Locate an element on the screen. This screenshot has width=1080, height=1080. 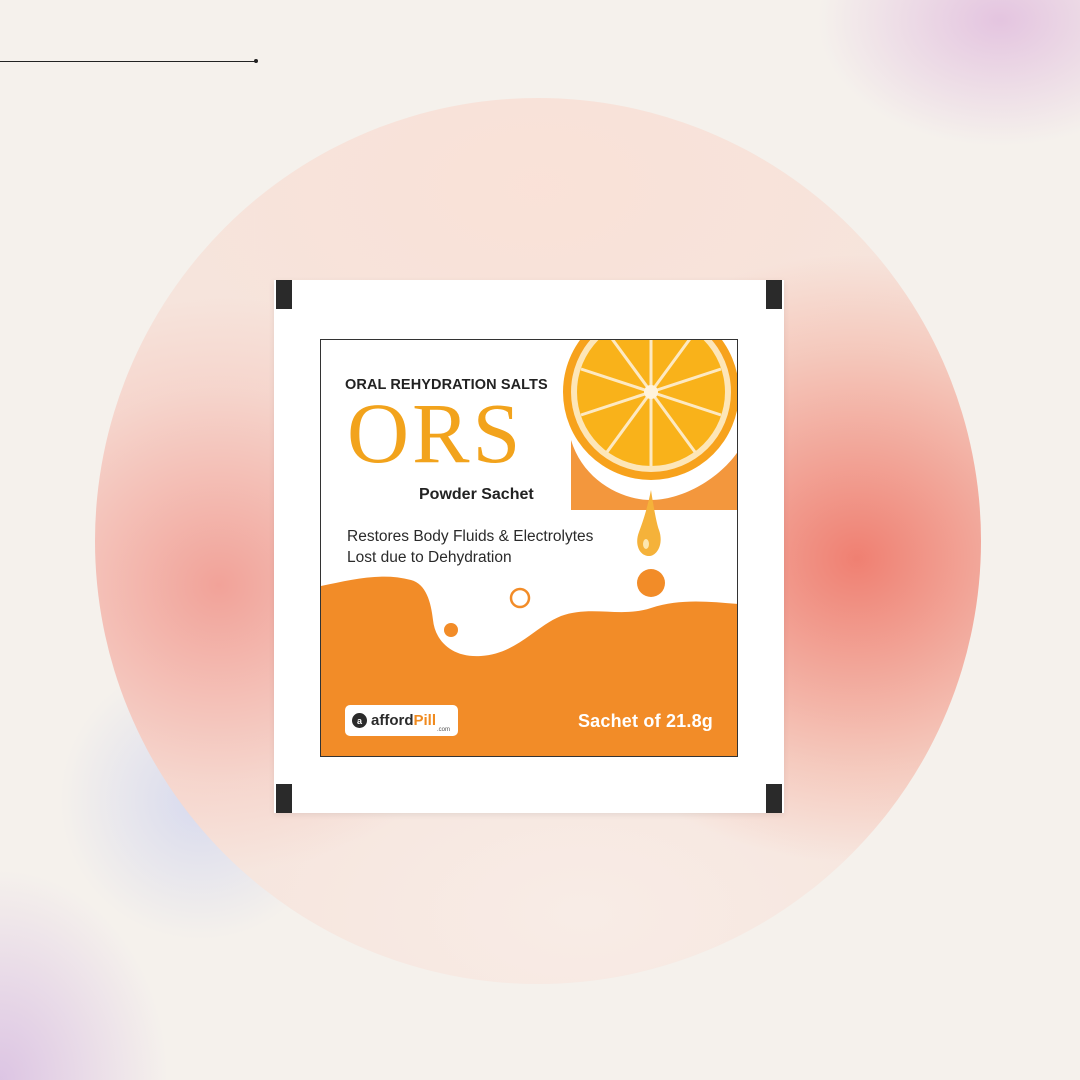
logo-text-pill: Pill is located at coordinates (425, 720).